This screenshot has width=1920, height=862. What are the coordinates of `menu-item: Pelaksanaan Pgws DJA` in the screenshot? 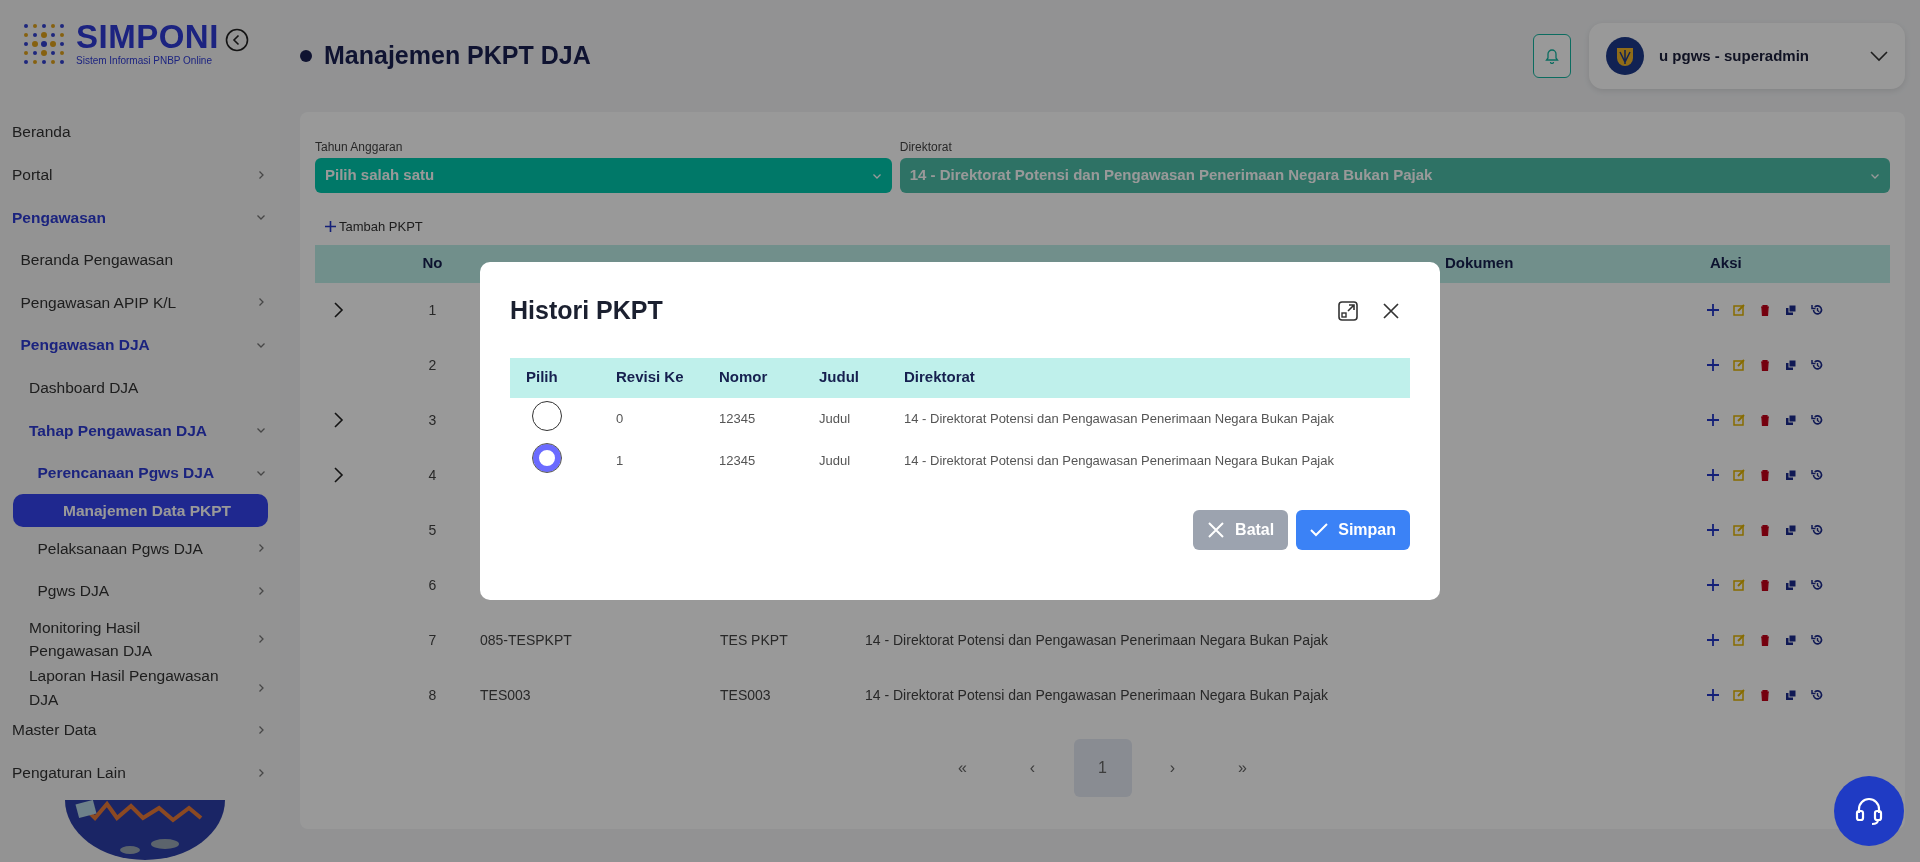 It's located at (140, 548).